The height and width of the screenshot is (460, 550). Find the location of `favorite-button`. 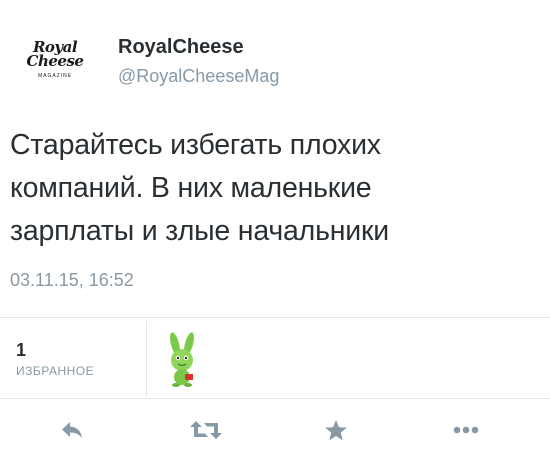

favorite-button is located at coordinates (336, 430).